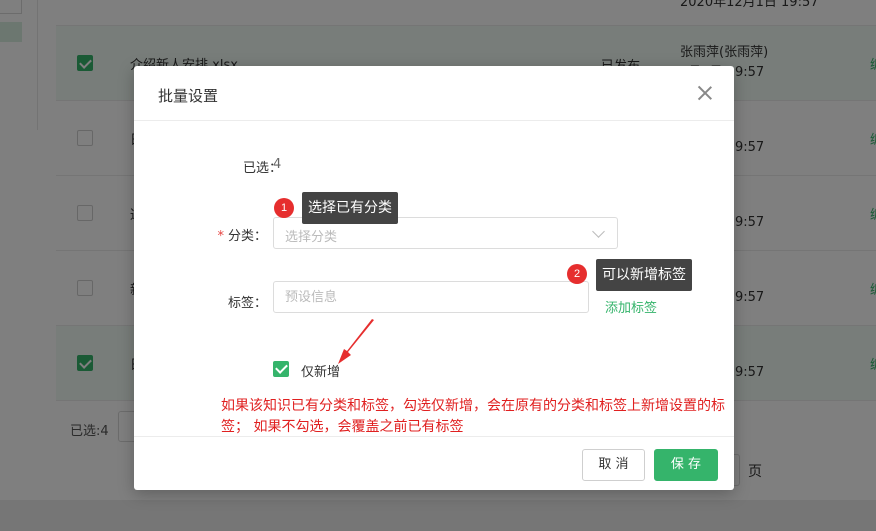  Describe the element at coordinates (350, 208) in the screenshot. I see `annotation-tip-1: 选择已有分类` at that location.